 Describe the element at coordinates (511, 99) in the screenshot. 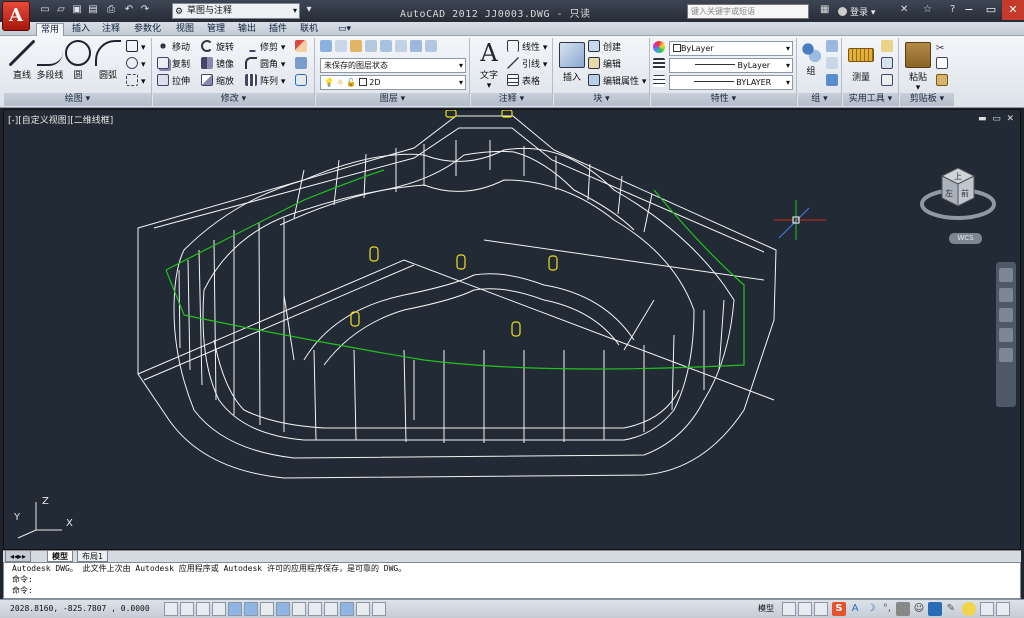

I see `annotation-panel-title: 注释 ▾` at that location.